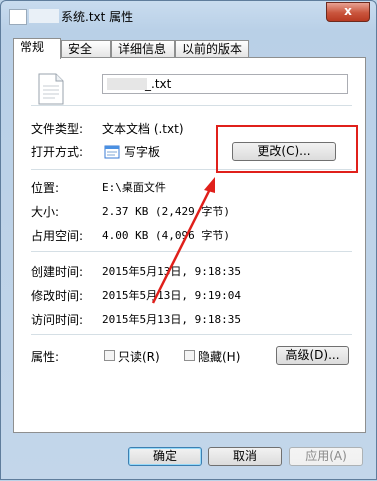  What do you see at coordinates (183, 240) in the screenshot?
I see `annotation-arrow` at bounding box center [183, 240].